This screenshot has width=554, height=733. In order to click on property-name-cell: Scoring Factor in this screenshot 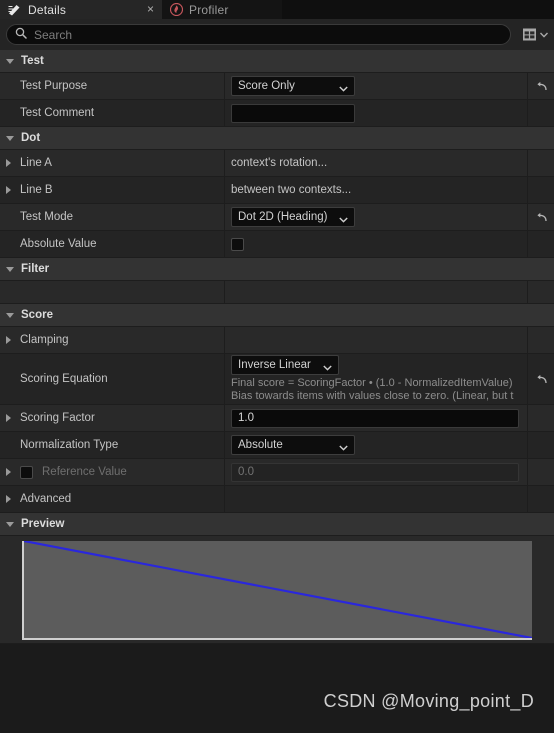, I will do `click(112, 418)`.